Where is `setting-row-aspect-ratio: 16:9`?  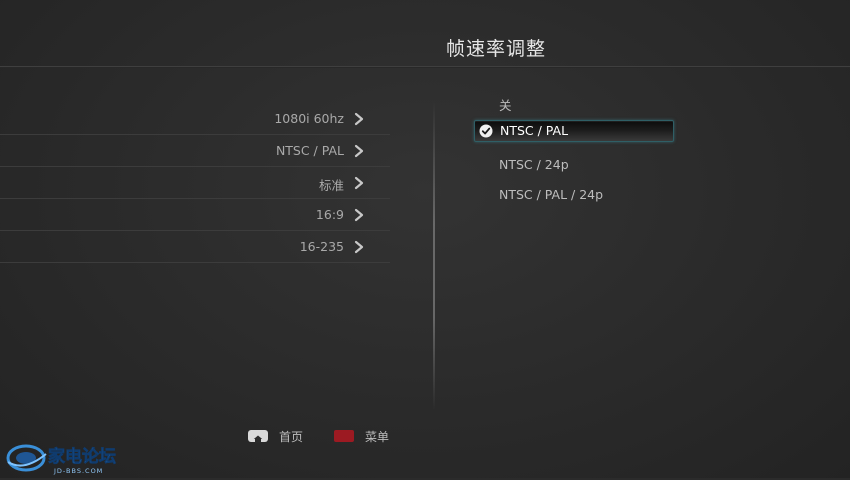
setting-row-aspect-ratio: 16:9 is located at coordinates (195, 215).